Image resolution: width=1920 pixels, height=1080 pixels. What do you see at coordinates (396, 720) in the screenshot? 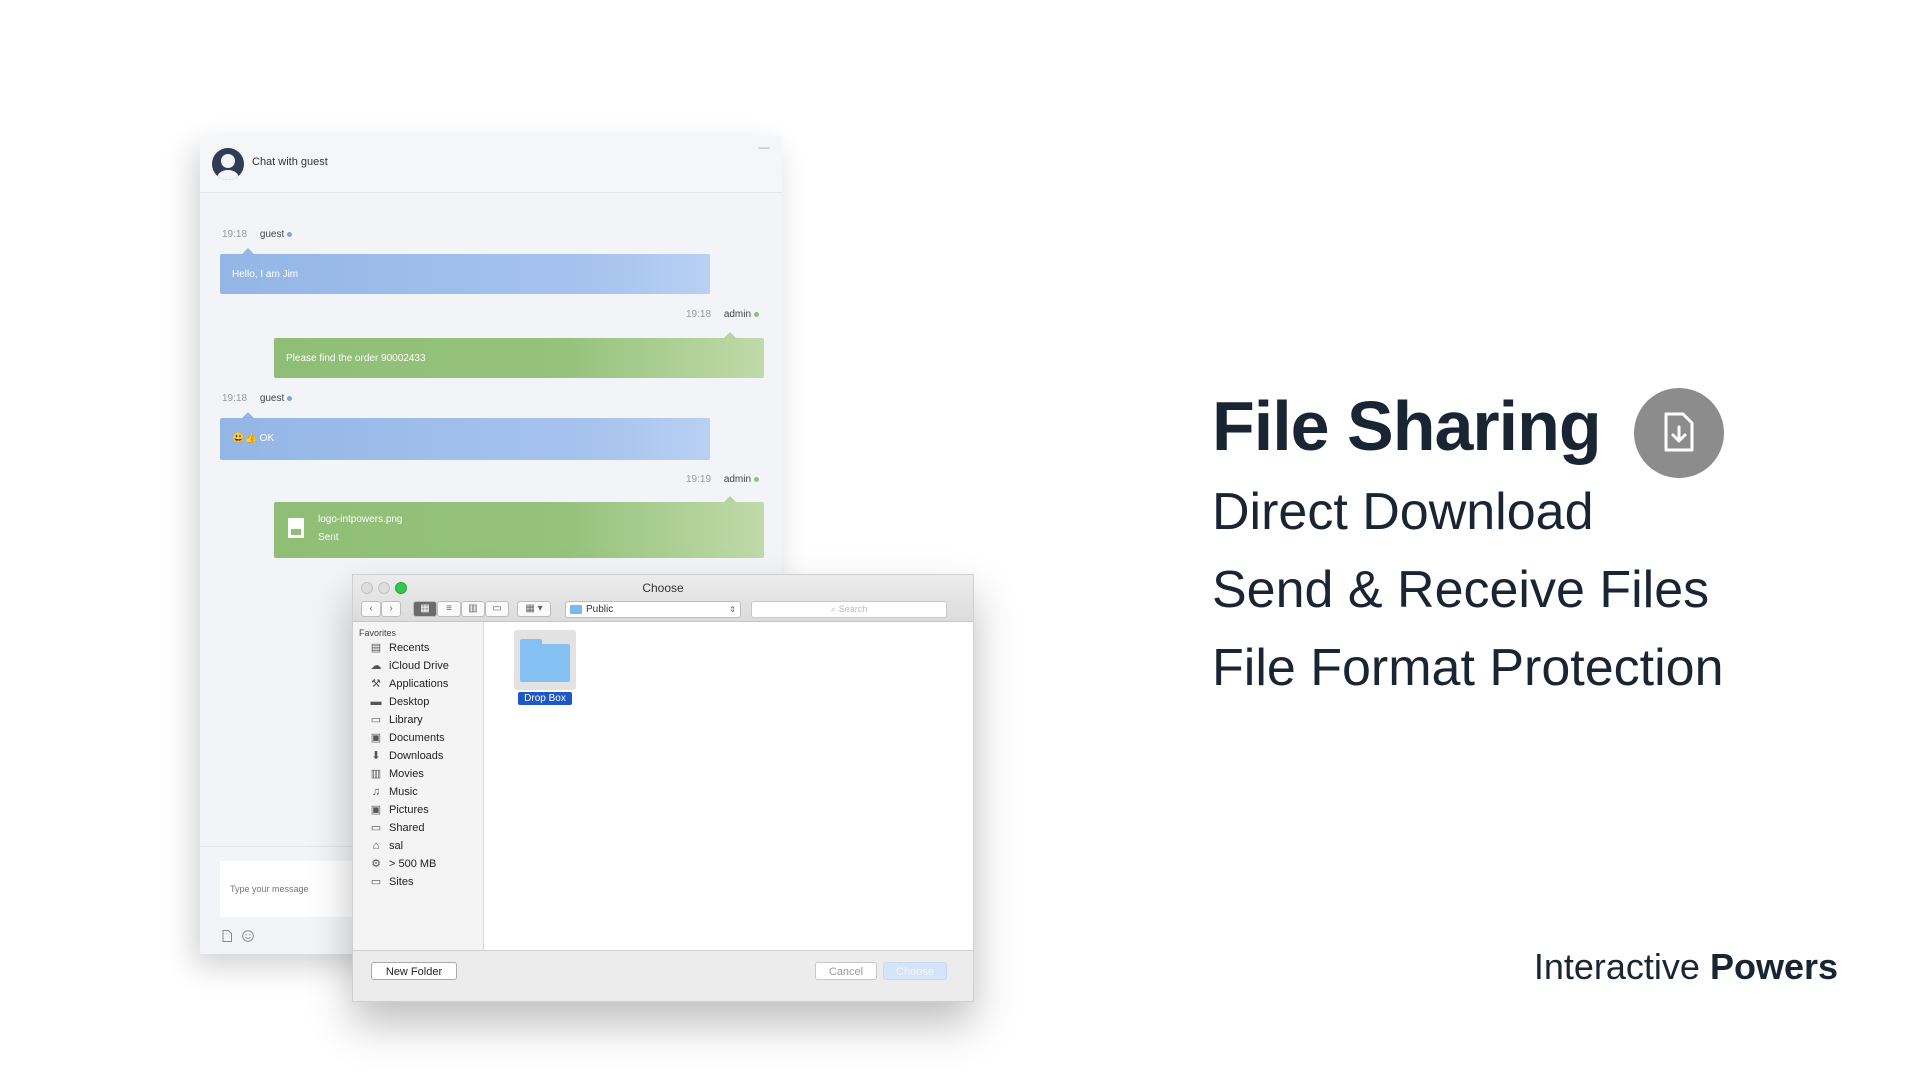
I see `sidebar-item-library: ▭ Library` at bounding box center [396, 720].